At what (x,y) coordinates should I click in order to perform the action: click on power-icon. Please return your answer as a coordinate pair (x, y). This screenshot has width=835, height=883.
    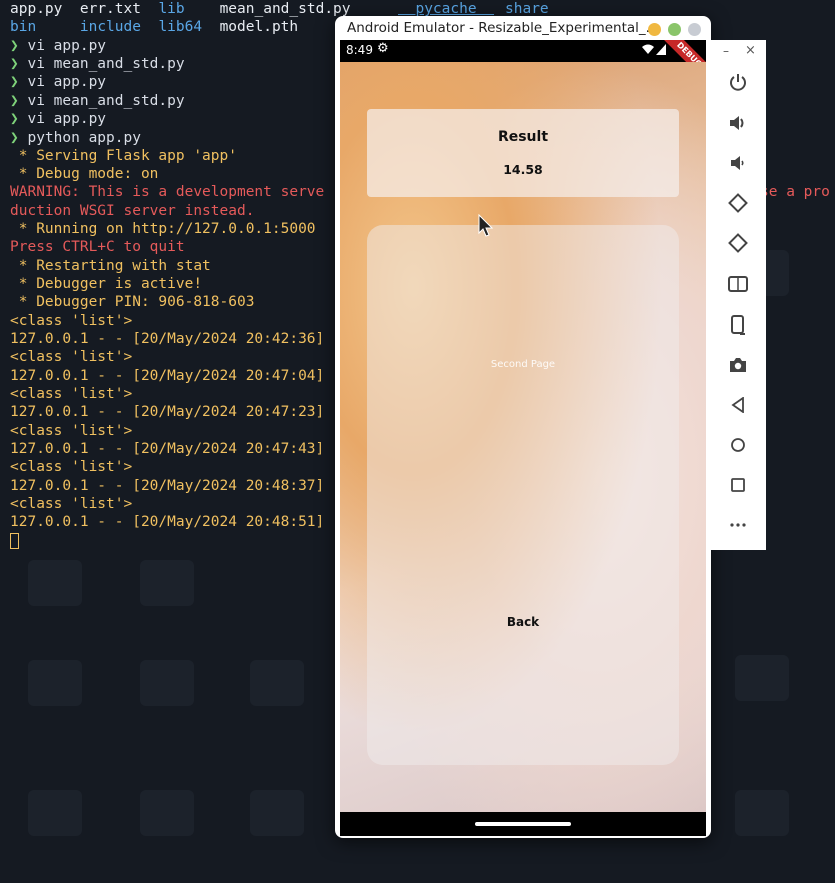
    Looking at the image, I should click on (738, 82).